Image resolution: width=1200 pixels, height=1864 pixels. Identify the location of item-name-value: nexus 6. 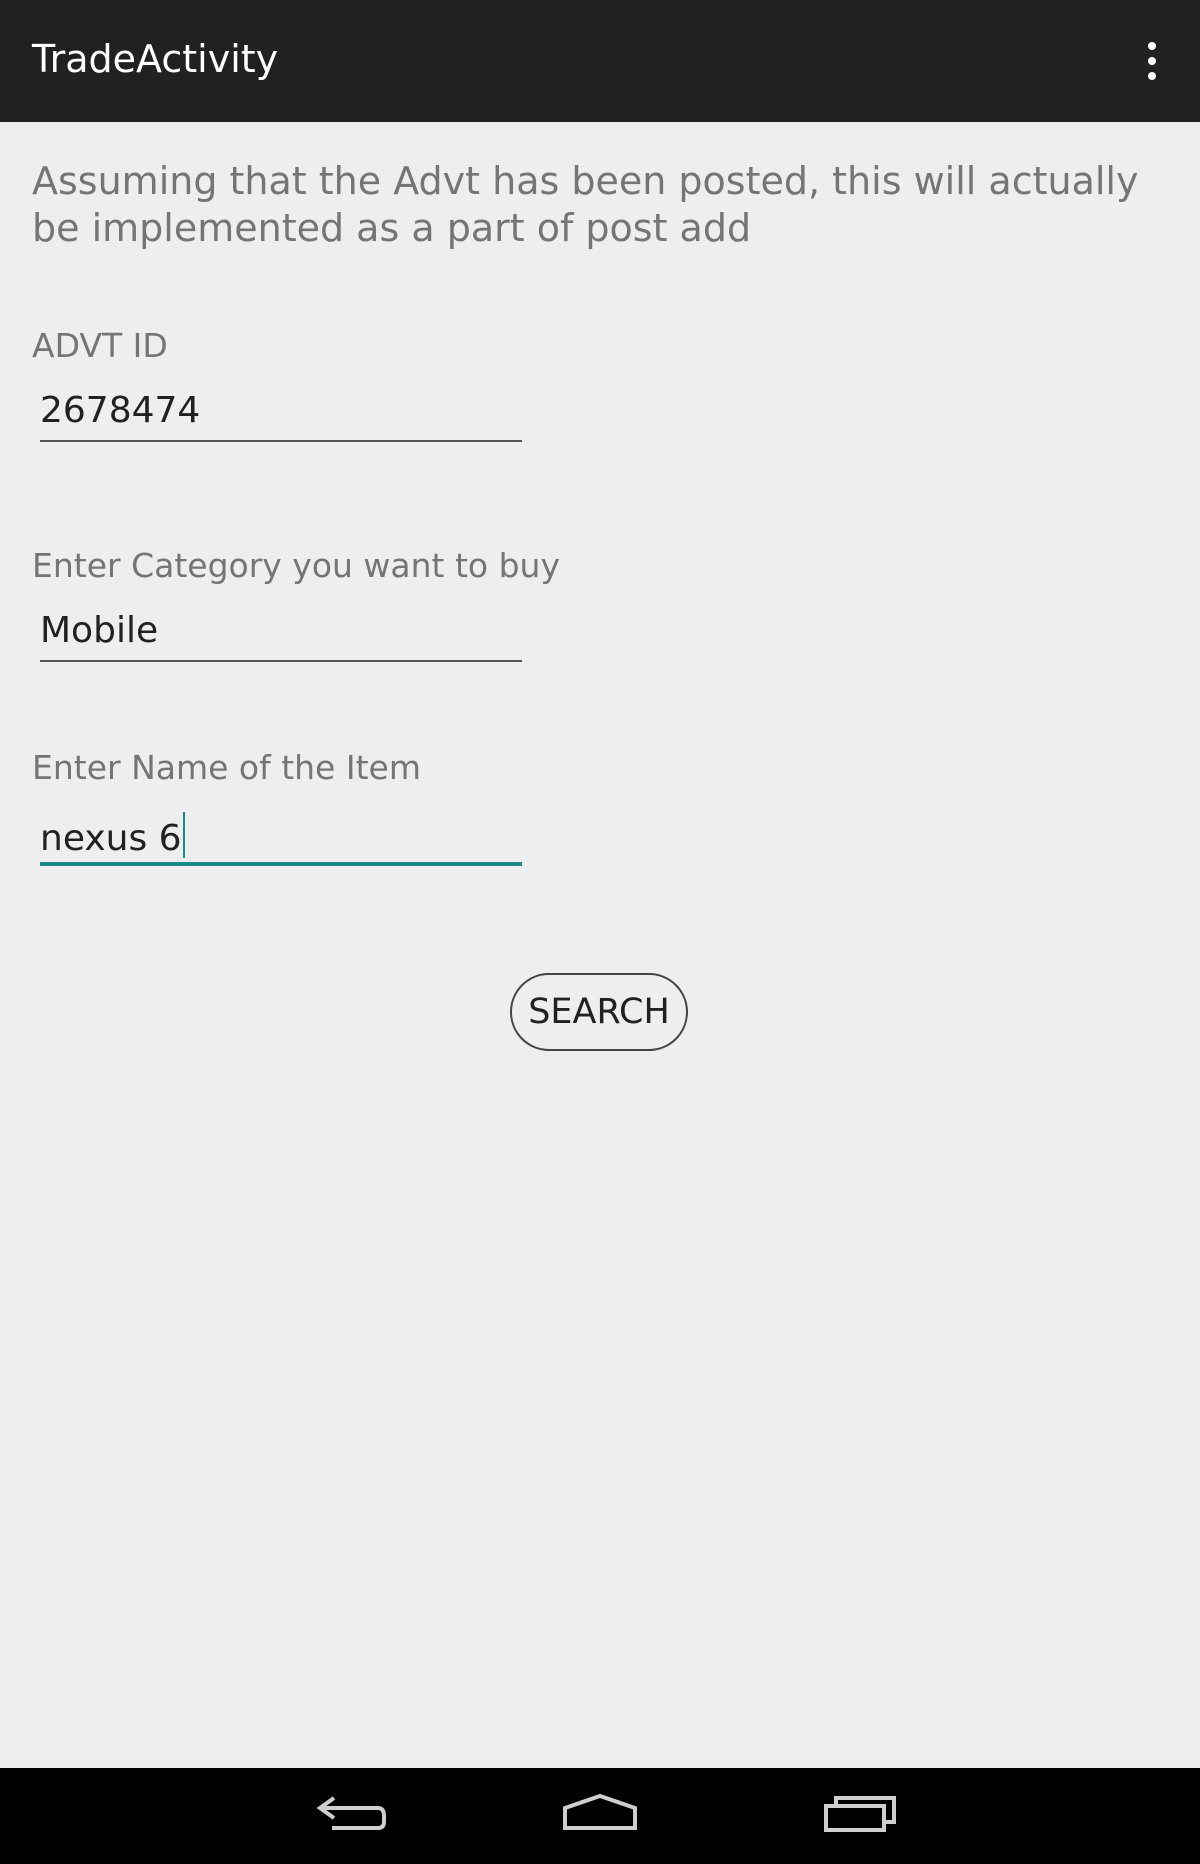
(111, 838).